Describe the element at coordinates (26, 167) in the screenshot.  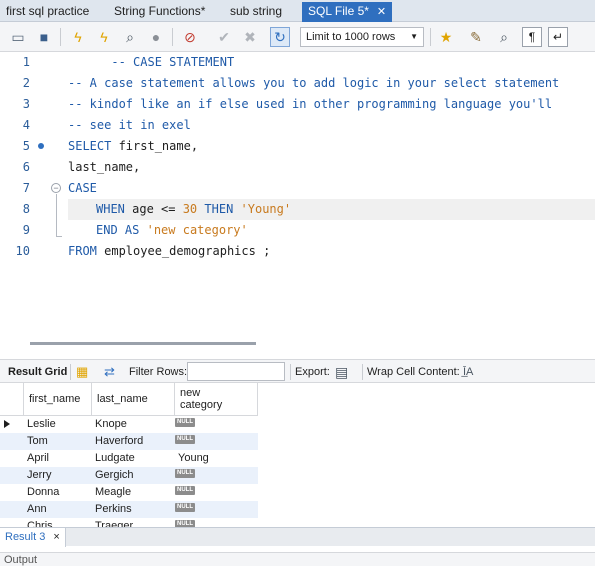
I see `line-number: 6` at that location.